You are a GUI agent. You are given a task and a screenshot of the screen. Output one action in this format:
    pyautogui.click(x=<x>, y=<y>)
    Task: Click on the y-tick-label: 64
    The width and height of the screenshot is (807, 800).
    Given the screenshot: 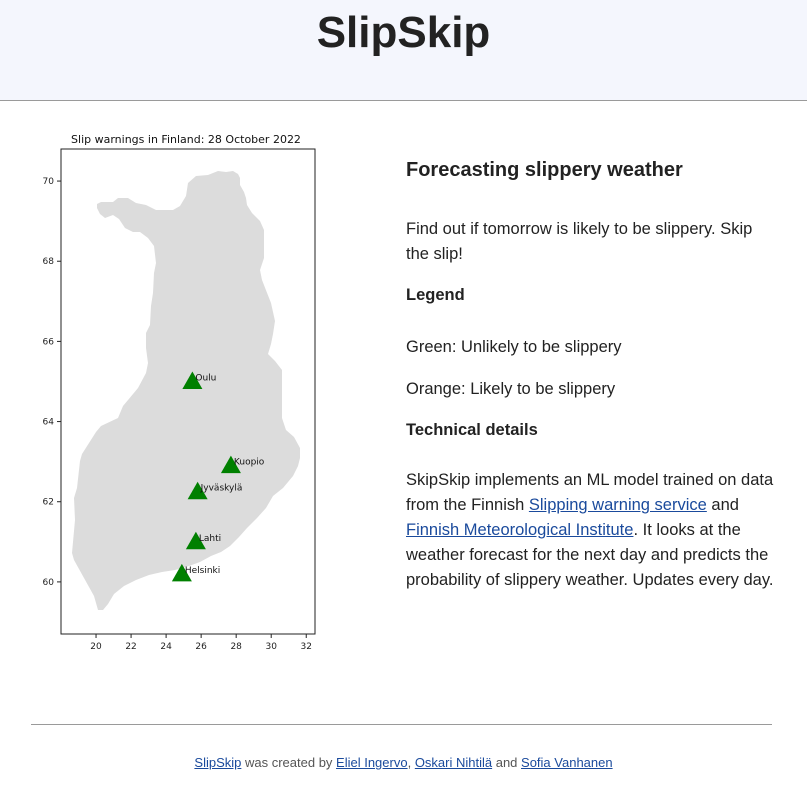 What is the action you would take?
    pyautogui.click(x=49, y=423)
    